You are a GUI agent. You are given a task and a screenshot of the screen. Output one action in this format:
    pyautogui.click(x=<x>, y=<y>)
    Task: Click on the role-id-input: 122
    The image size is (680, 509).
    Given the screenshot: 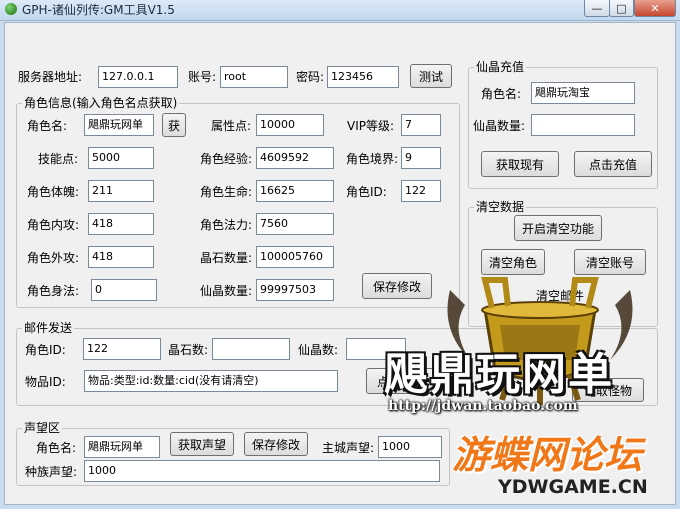 What is the action you would take?
    pyautogui.click(x=421, y=191)
    